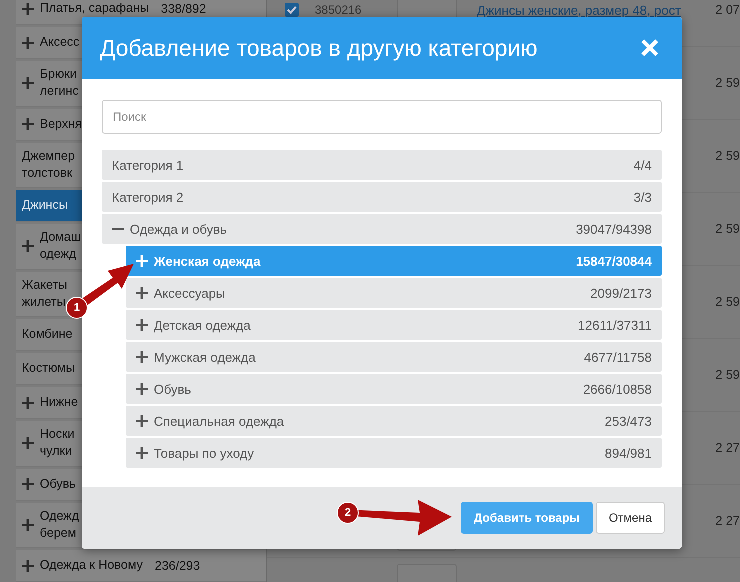 The image size is (740, 582). I want to click on checkbox, so click(292, 10).